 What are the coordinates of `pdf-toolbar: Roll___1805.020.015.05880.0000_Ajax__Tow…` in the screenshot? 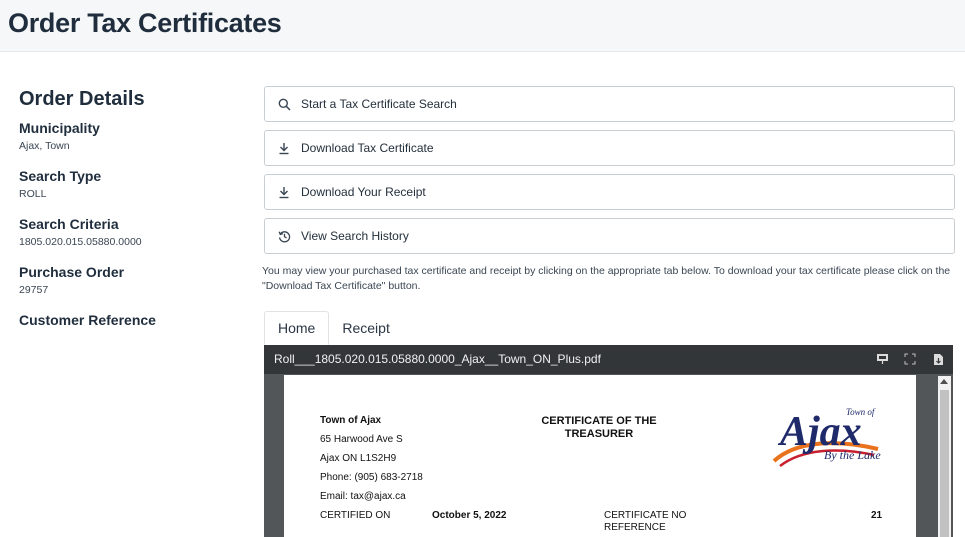 It's located at (608, 359).